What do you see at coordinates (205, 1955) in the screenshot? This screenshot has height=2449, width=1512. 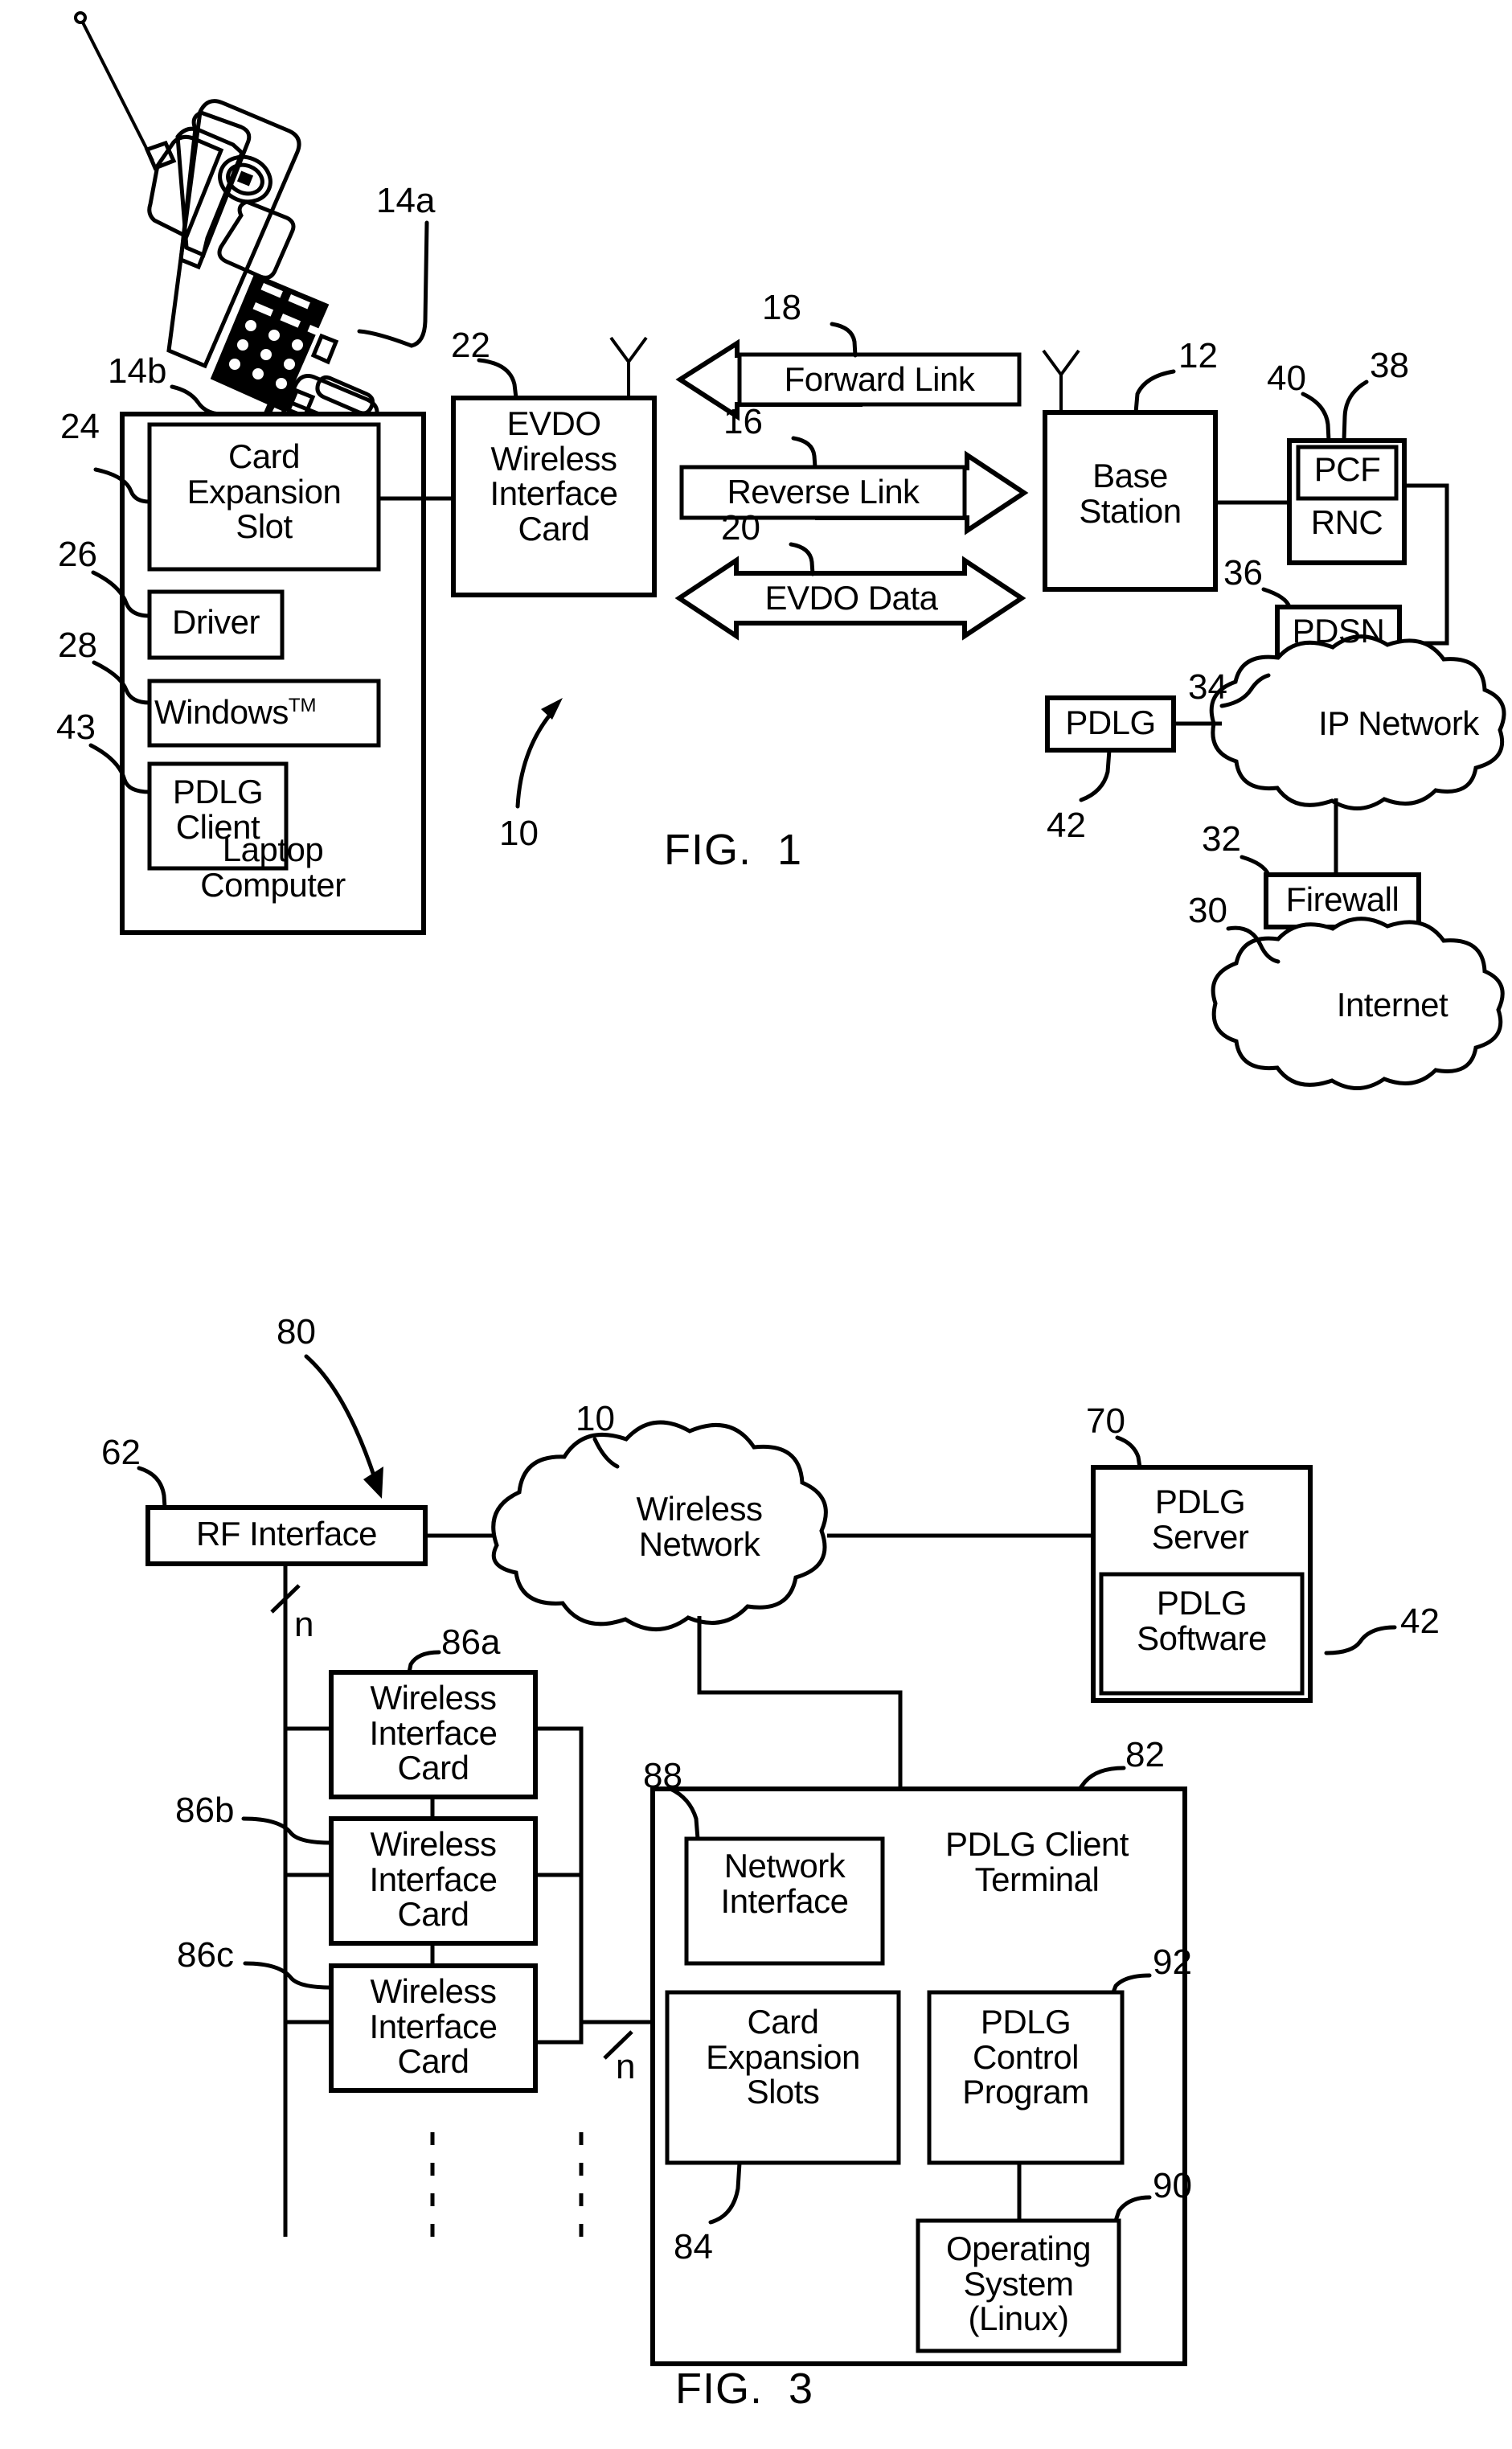 I see `ref-86c: 86c` at bounding box center [205, 1955].